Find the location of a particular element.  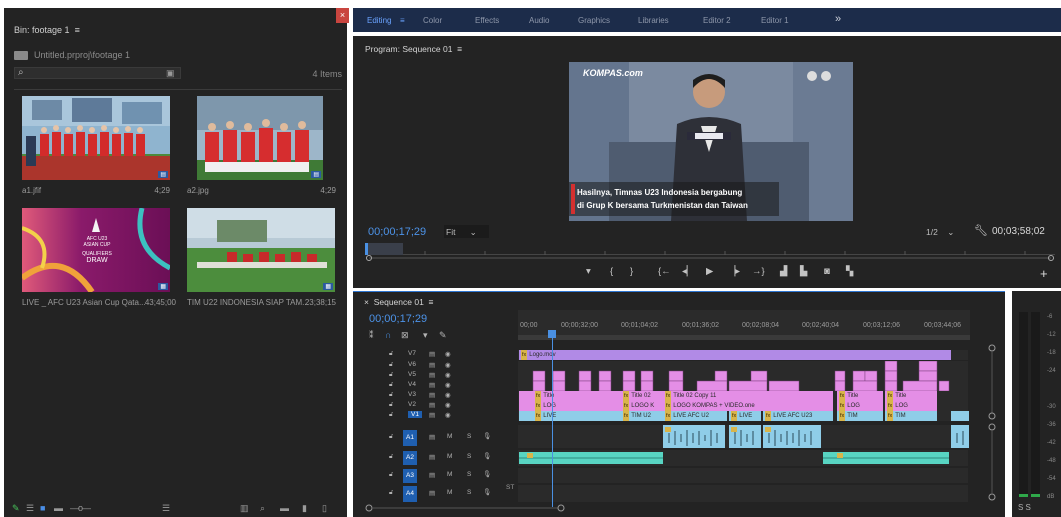

linked-selection-icon: ⊠ is located at coordinates (405, 335).